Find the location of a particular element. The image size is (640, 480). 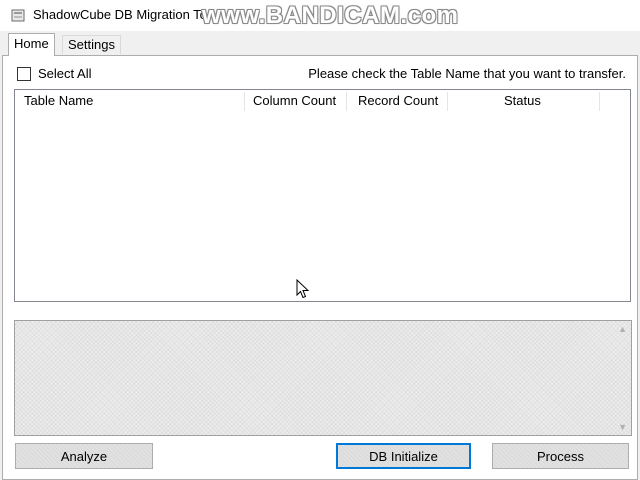

window-title: ShadowCube DB Migration To is located at coordinates (120, 14).